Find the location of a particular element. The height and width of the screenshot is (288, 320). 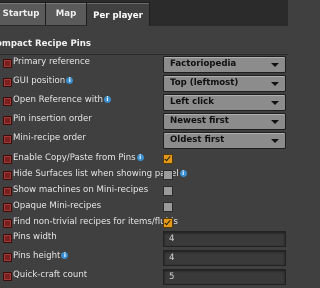

input-value: 5 is located at coordinates (172, 277).